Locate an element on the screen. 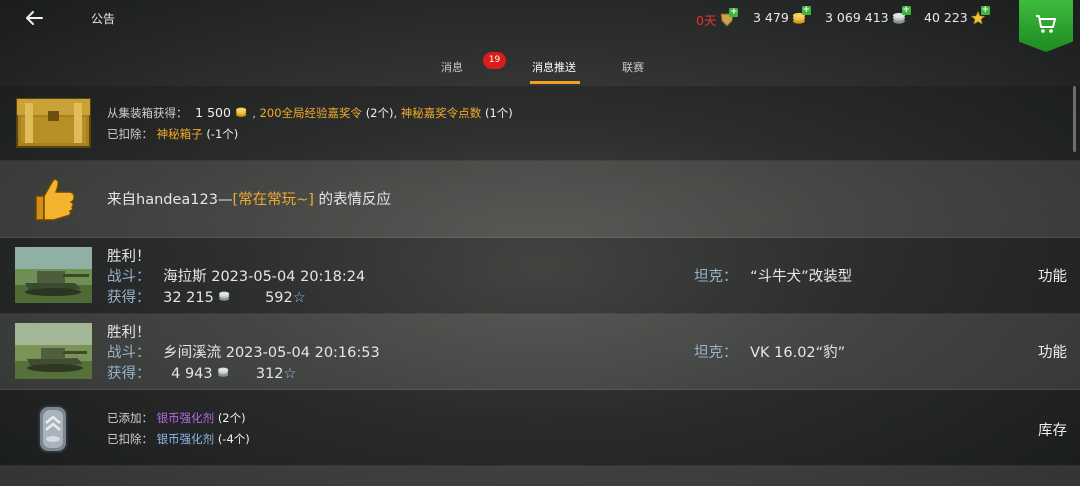 Image resolution: width=1080 pixels, height=486 pixels. deducted-count: (-1个) is located at coordinates (222, 134).